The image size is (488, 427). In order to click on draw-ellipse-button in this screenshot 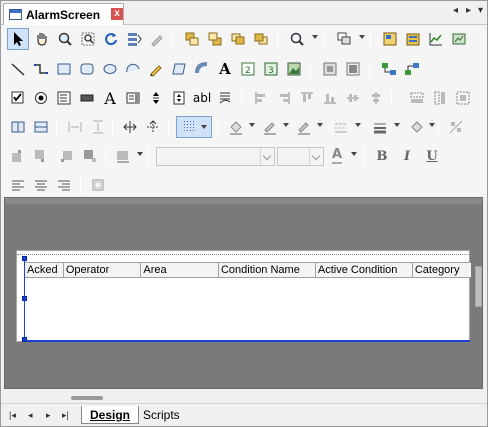, I will do `click(110, 69)`.